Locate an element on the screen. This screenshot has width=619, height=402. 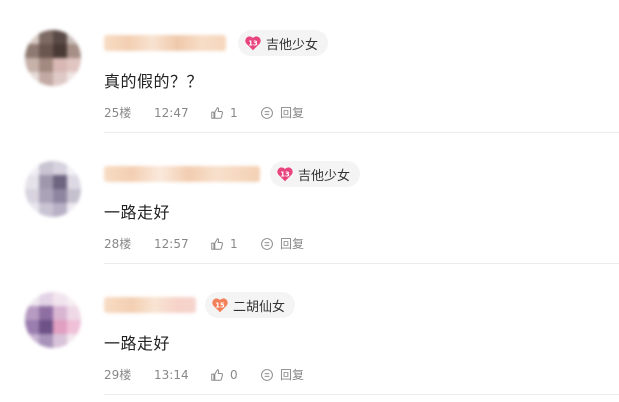
floor-number: 28楼 is located at coordinates (118, 244).